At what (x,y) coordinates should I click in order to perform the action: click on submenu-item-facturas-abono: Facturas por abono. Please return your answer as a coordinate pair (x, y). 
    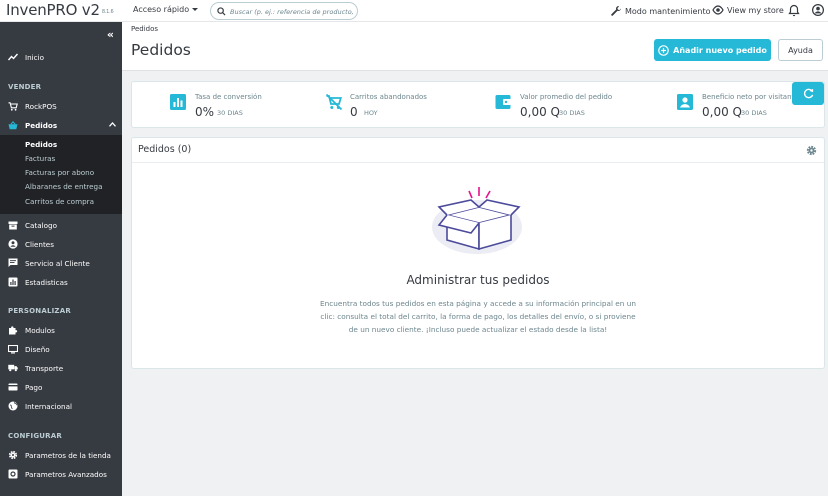
    Looking at the image, I should click on (59, 172).